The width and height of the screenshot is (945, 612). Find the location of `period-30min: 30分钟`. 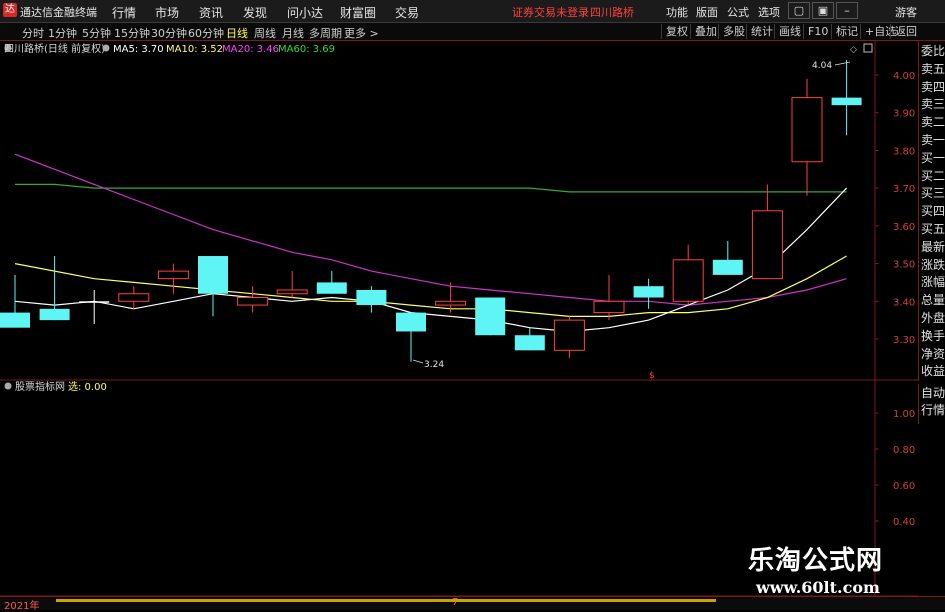

period-30min: 30分钟 is located at coordinates (169, 33).